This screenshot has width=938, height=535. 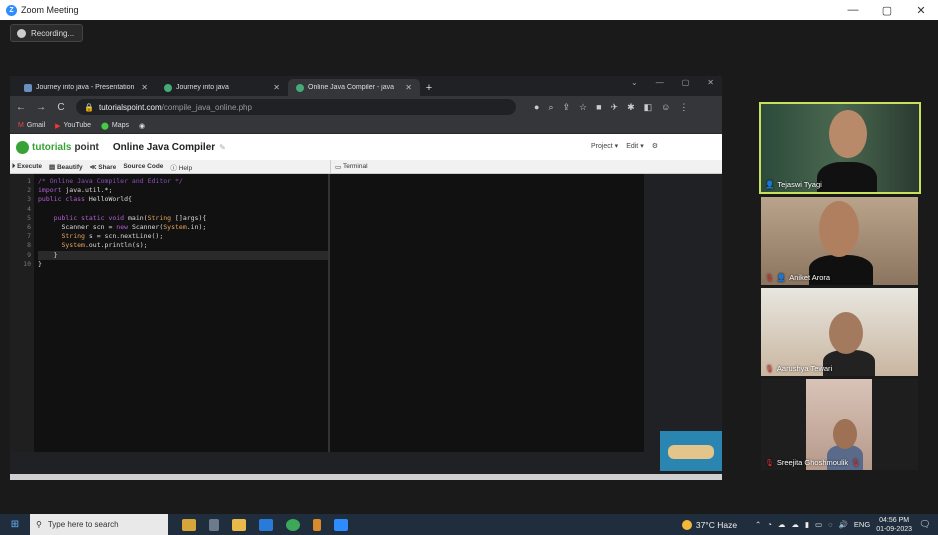 I want to click on lock-icon: 🔒, so click(x=89, y=107).